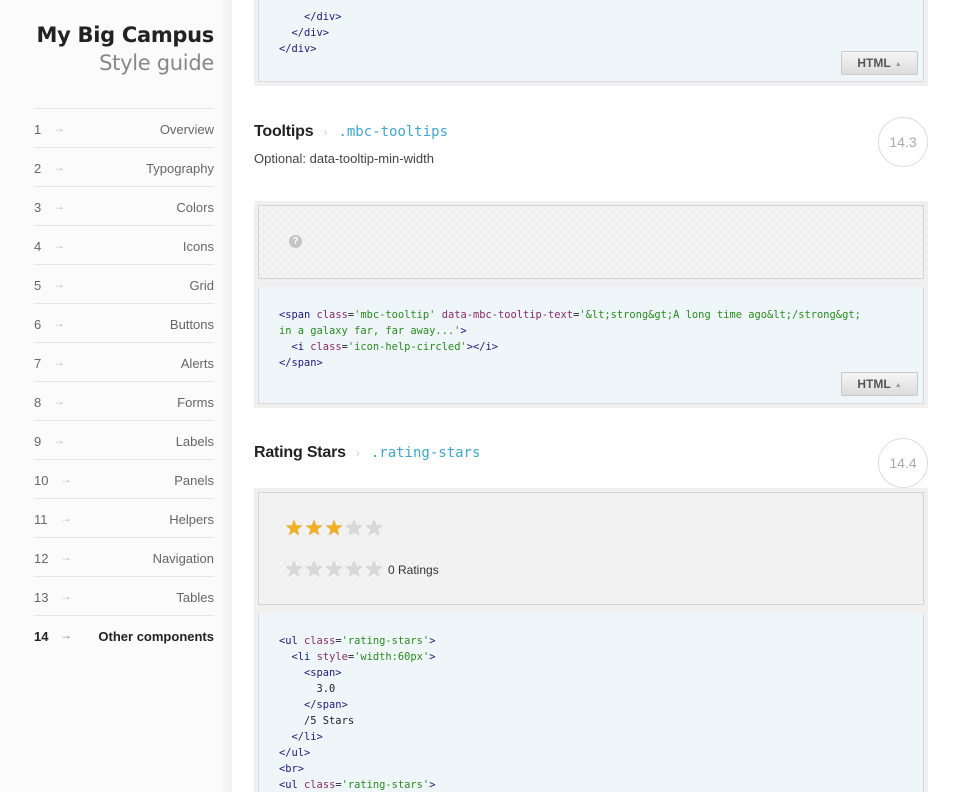 Image resolution: width=962 pixels, height=792 pixels. Describe the element at coordinates (183, 558) in the screenshot. I see `sidebar-item-label: Navigation` at that location.